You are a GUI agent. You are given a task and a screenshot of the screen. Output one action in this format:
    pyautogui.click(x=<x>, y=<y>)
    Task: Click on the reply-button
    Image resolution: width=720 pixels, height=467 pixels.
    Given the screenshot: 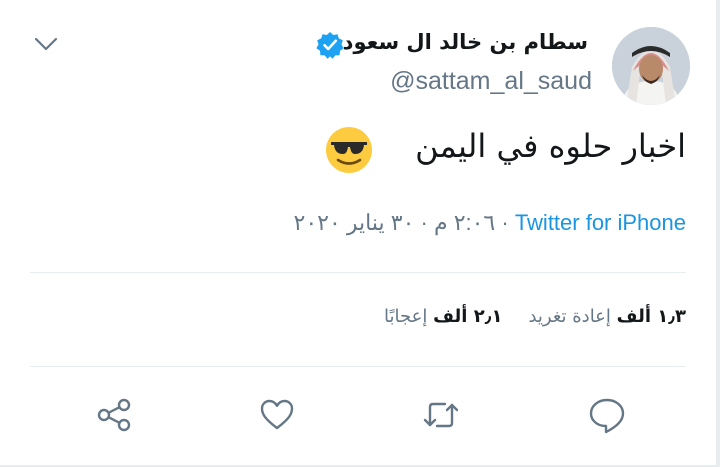 What is the action you would take?
    pyautogui.click(x=607, y=415)
    